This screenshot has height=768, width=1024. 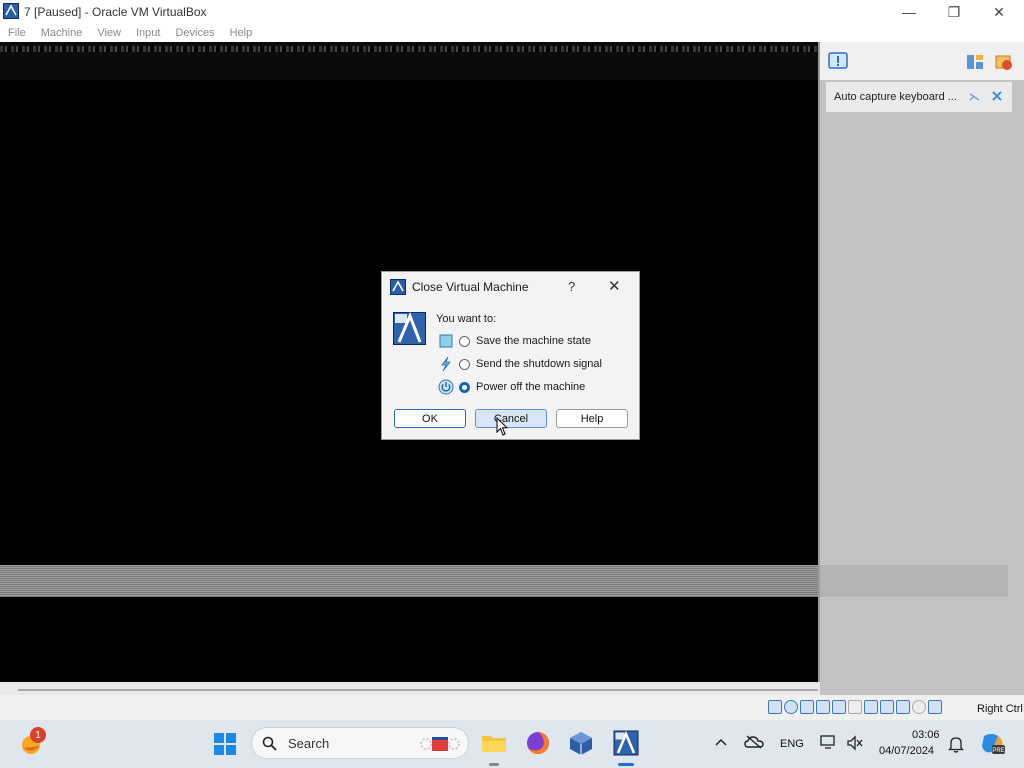 I want to click on ok-button: OK, so click(x=430, y=418).